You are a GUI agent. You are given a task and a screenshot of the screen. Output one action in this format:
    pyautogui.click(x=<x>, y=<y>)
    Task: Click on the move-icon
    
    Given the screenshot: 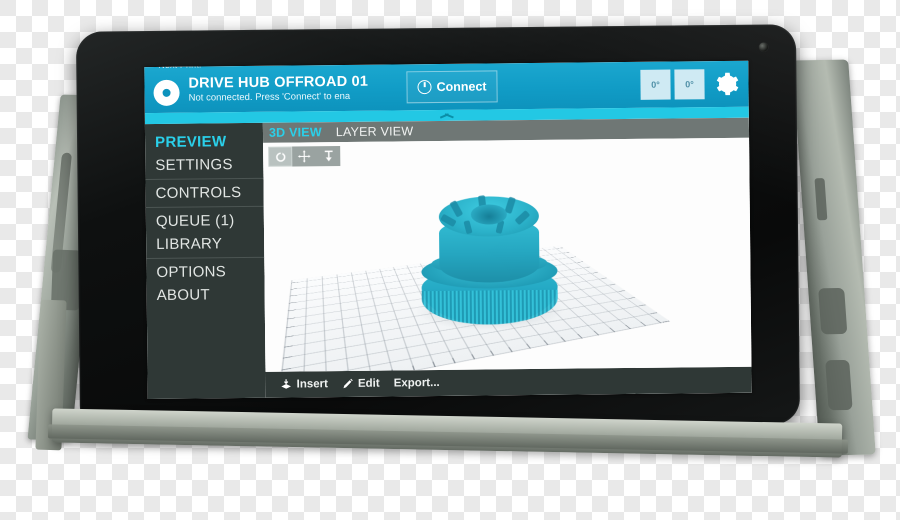 What is the action you would take?
    pyautogui.click(x=304, y=156)
    